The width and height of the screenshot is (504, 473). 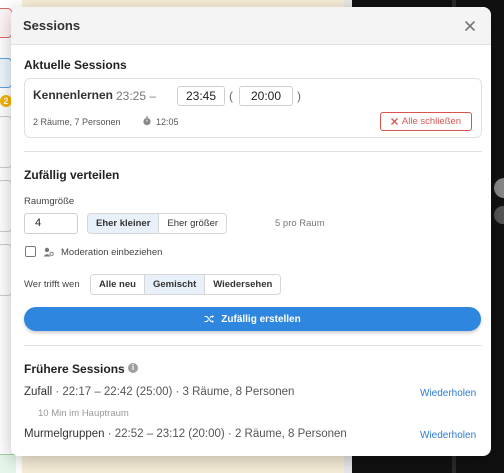 What do you see at coordinates (52, 25) in the screenshot?
I see `dialog-title: Sessions` at bounding box center [52, 25].